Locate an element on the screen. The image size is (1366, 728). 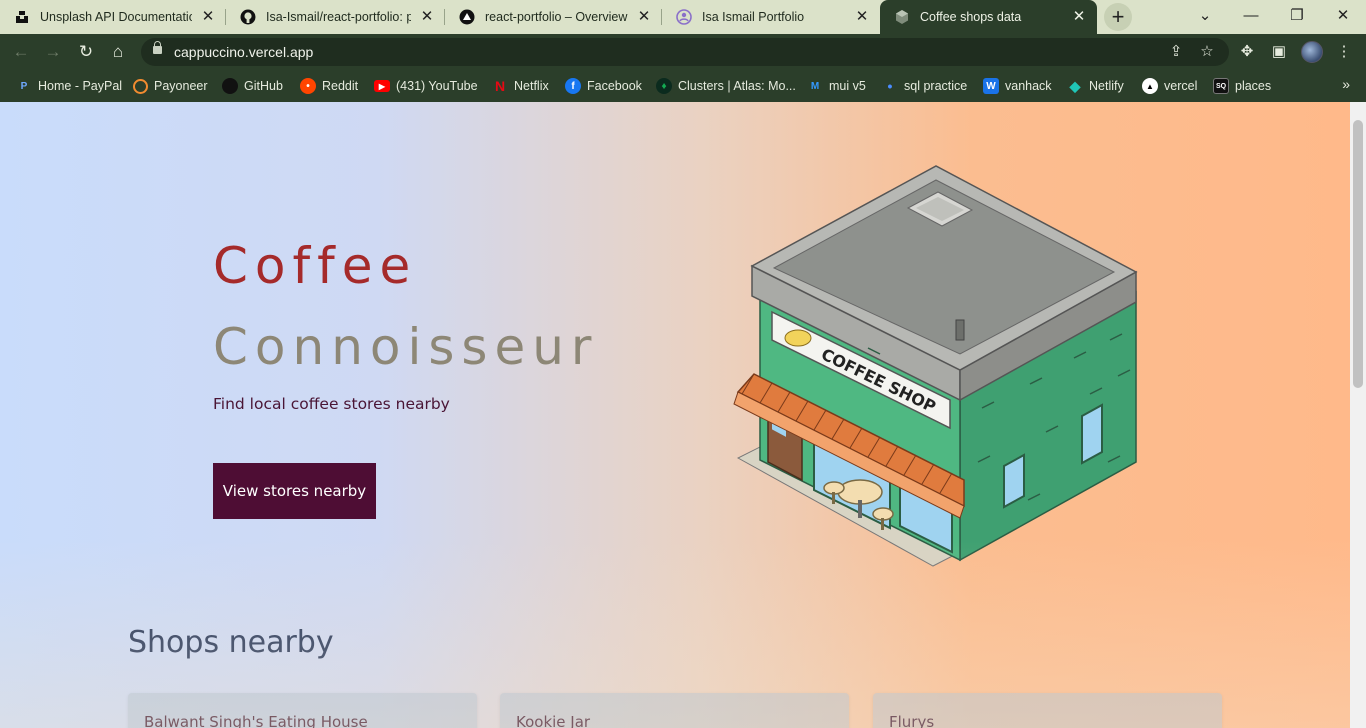
bookmark-label: Home - PayPal is located at coordinates (80, 86).